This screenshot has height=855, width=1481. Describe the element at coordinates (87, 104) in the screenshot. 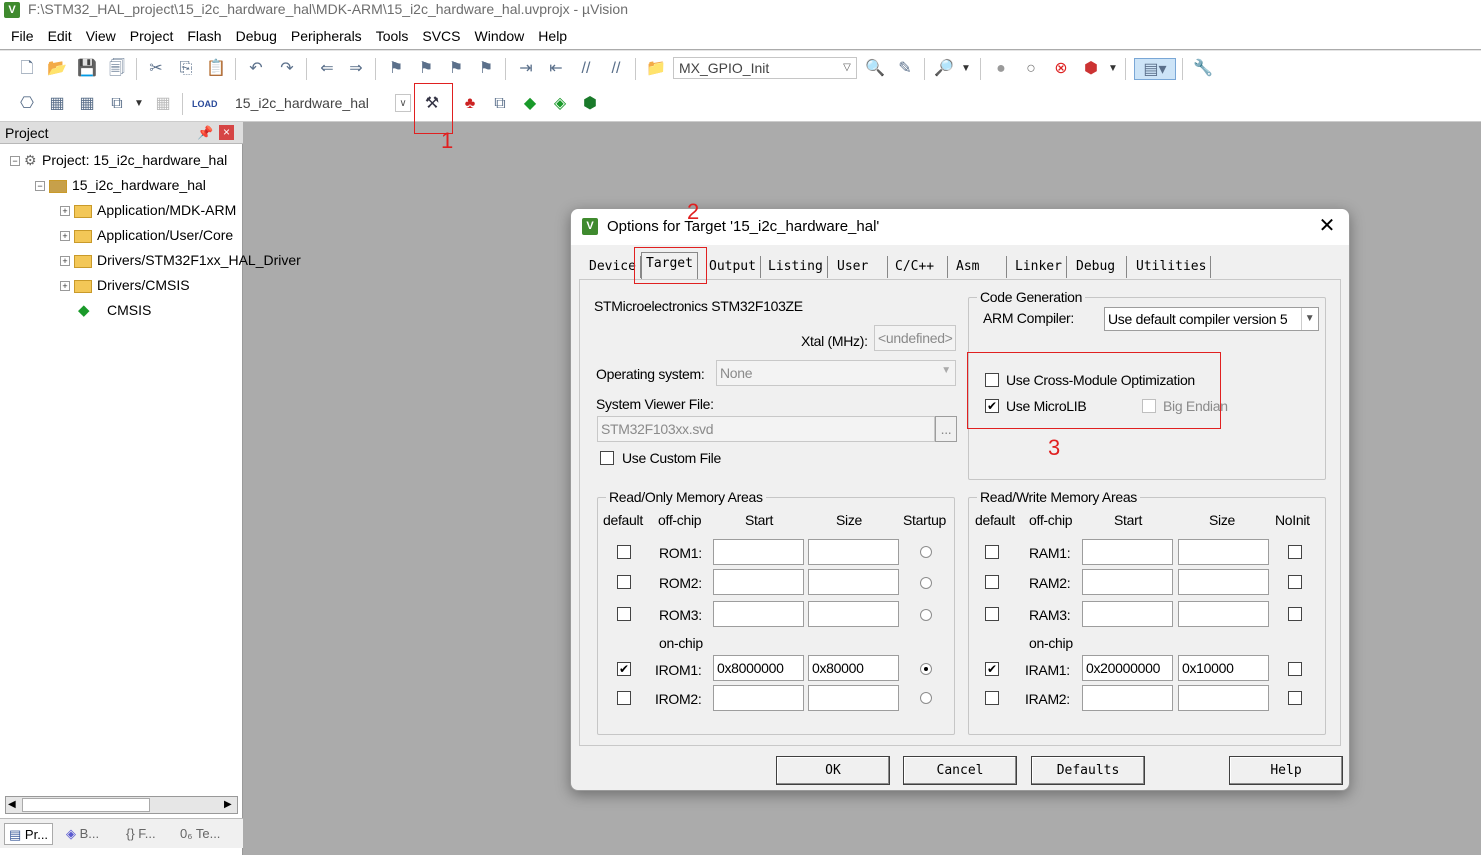

I see `rebuild-icon: ▦` at that location.